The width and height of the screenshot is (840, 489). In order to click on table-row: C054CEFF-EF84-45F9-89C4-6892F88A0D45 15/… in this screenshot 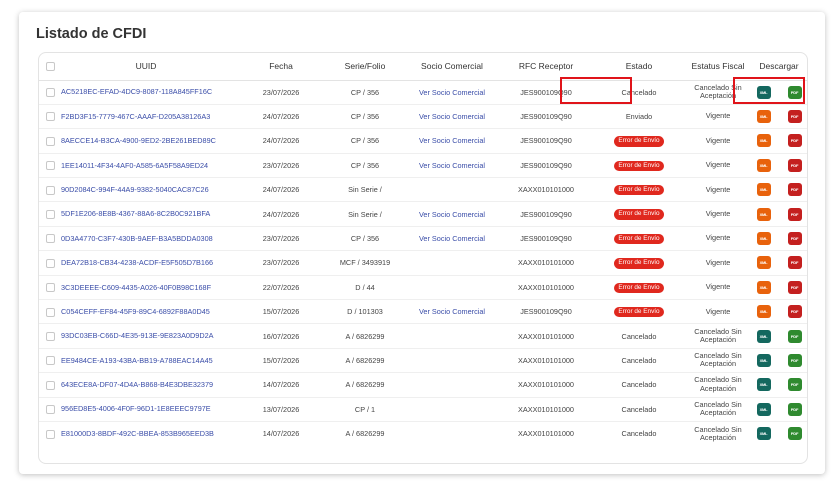, I will do `click(423, 312)`.